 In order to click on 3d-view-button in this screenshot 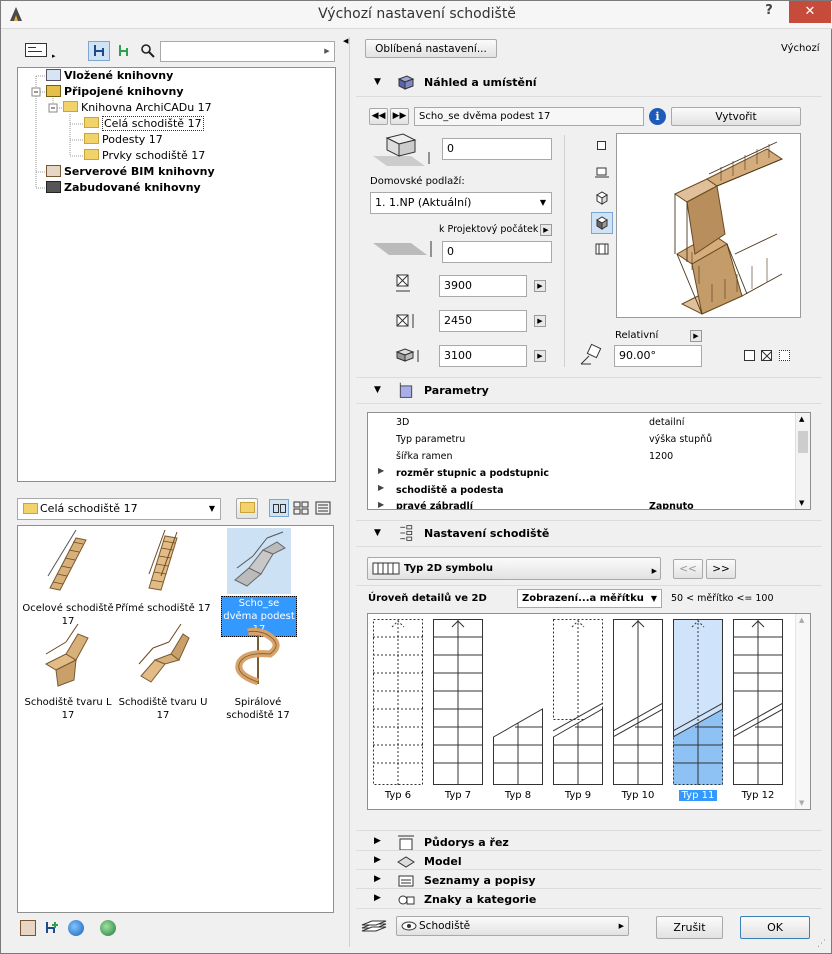, I will do `click(602, 223)`.